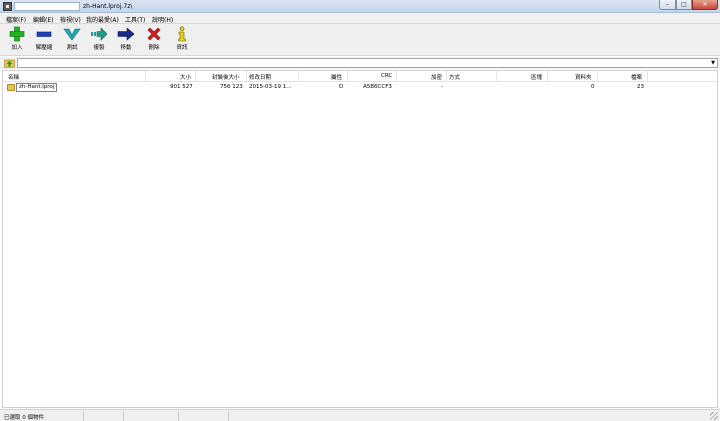 The image size is (720, 421). I want to click on extract-icon, so click(44, 34).